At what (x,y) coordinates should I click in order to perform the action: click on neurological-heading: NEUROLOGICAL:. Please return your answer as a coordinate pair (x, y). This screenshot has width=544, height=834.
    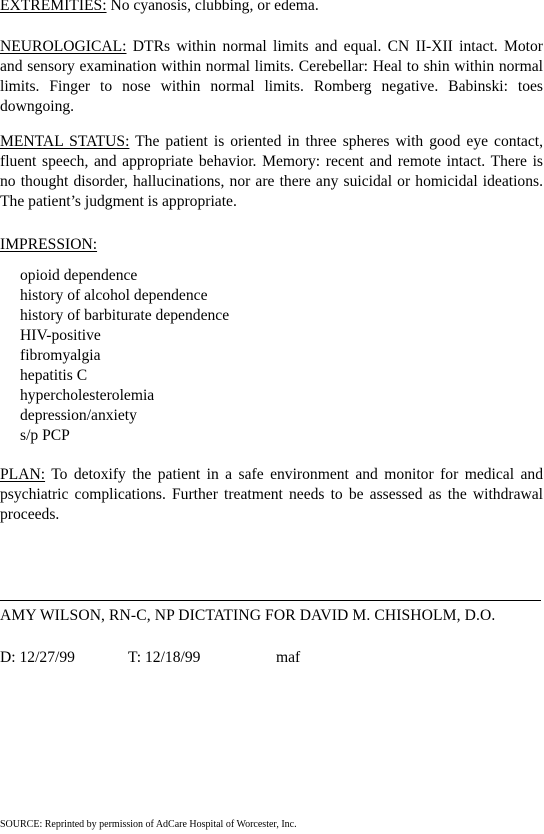
    Looking at the image, I should click on (63, 46).